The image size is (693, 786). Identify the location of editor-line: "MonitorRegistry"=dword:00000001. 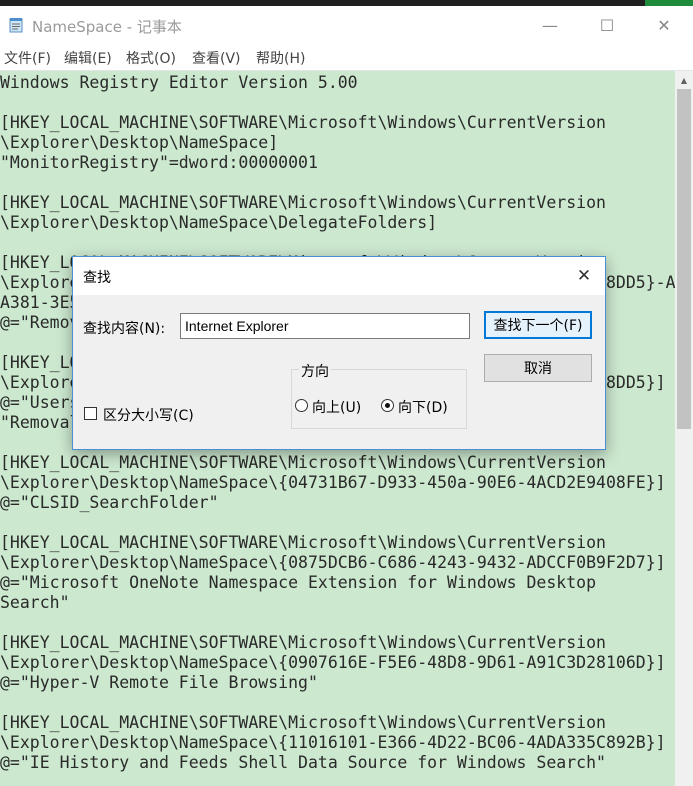
(159, 162).